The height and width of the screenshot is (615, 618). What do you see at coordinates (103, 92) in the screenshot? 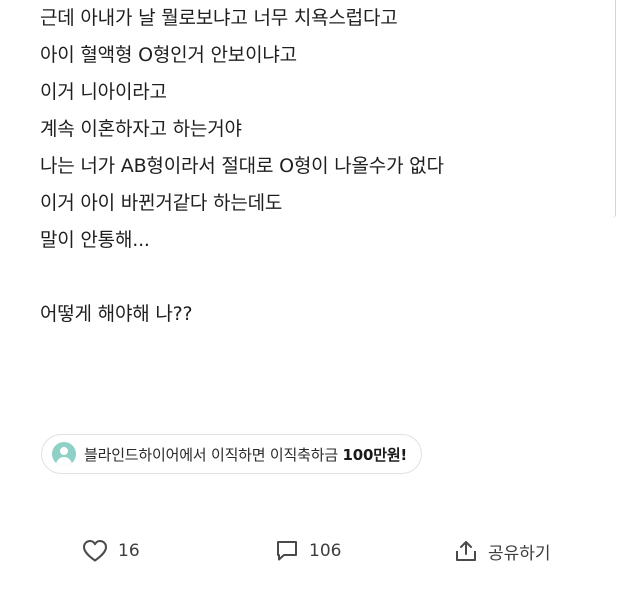
I see `post-text-line: 이거 니아이라고` at bounding box center [103, 92].